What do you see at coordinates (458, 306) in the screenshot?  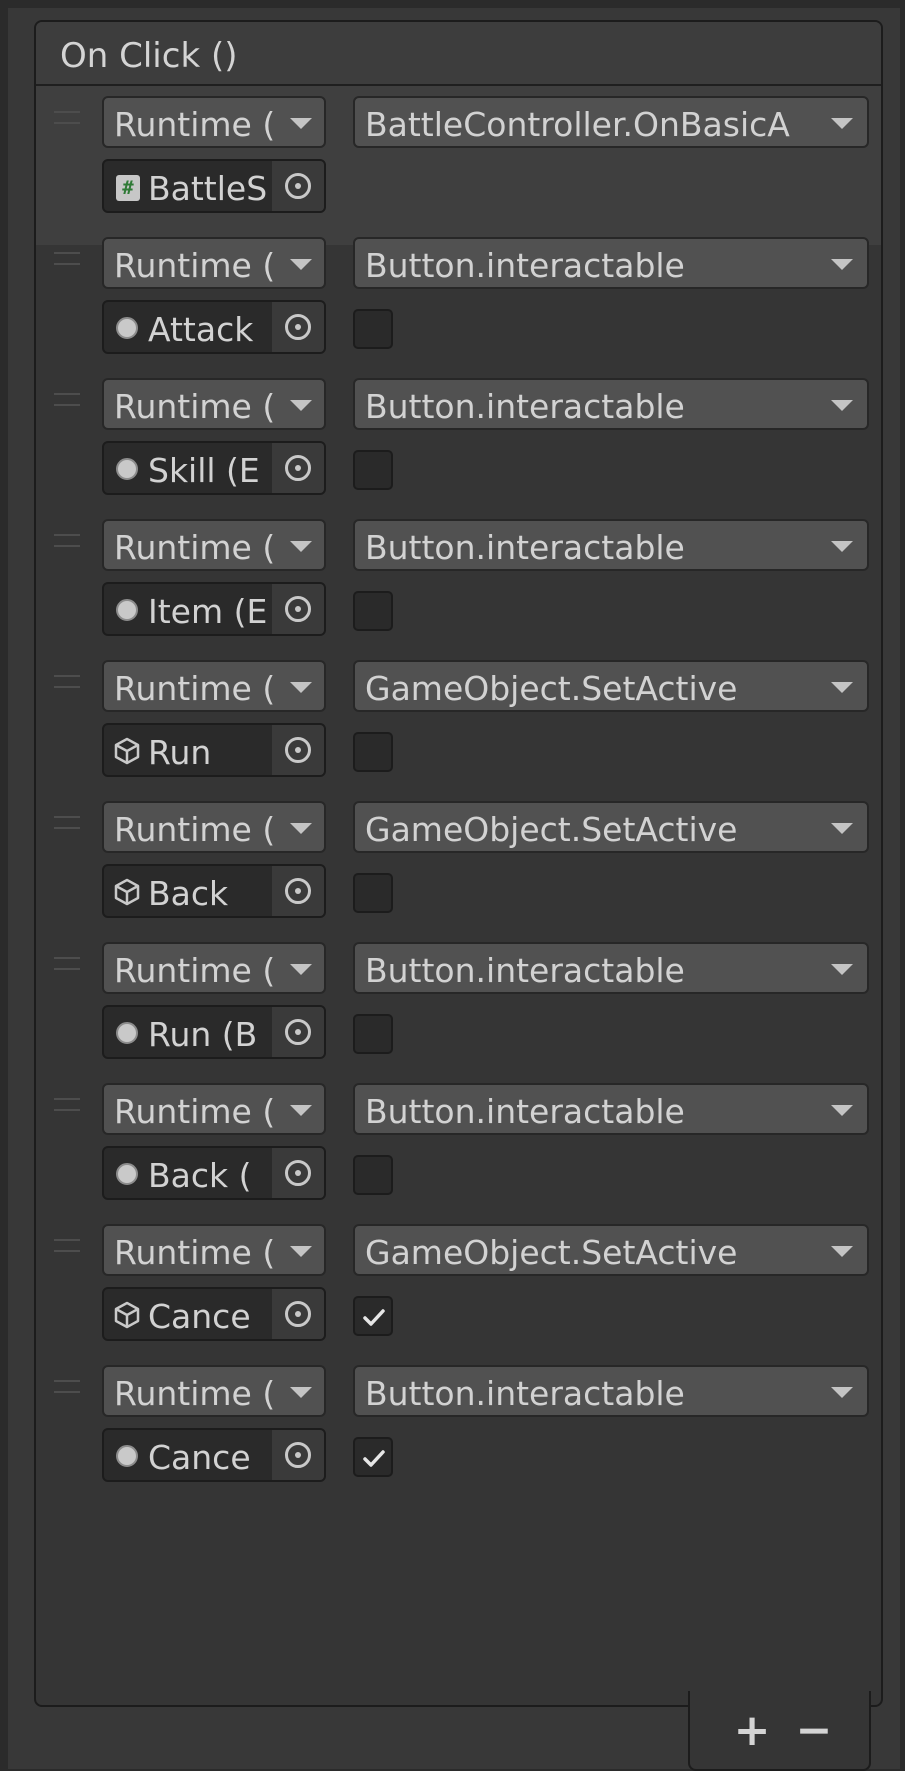 I see `event-entry-row: Runtime ( Button.interactable Attack` at bounding box center [458, 306].